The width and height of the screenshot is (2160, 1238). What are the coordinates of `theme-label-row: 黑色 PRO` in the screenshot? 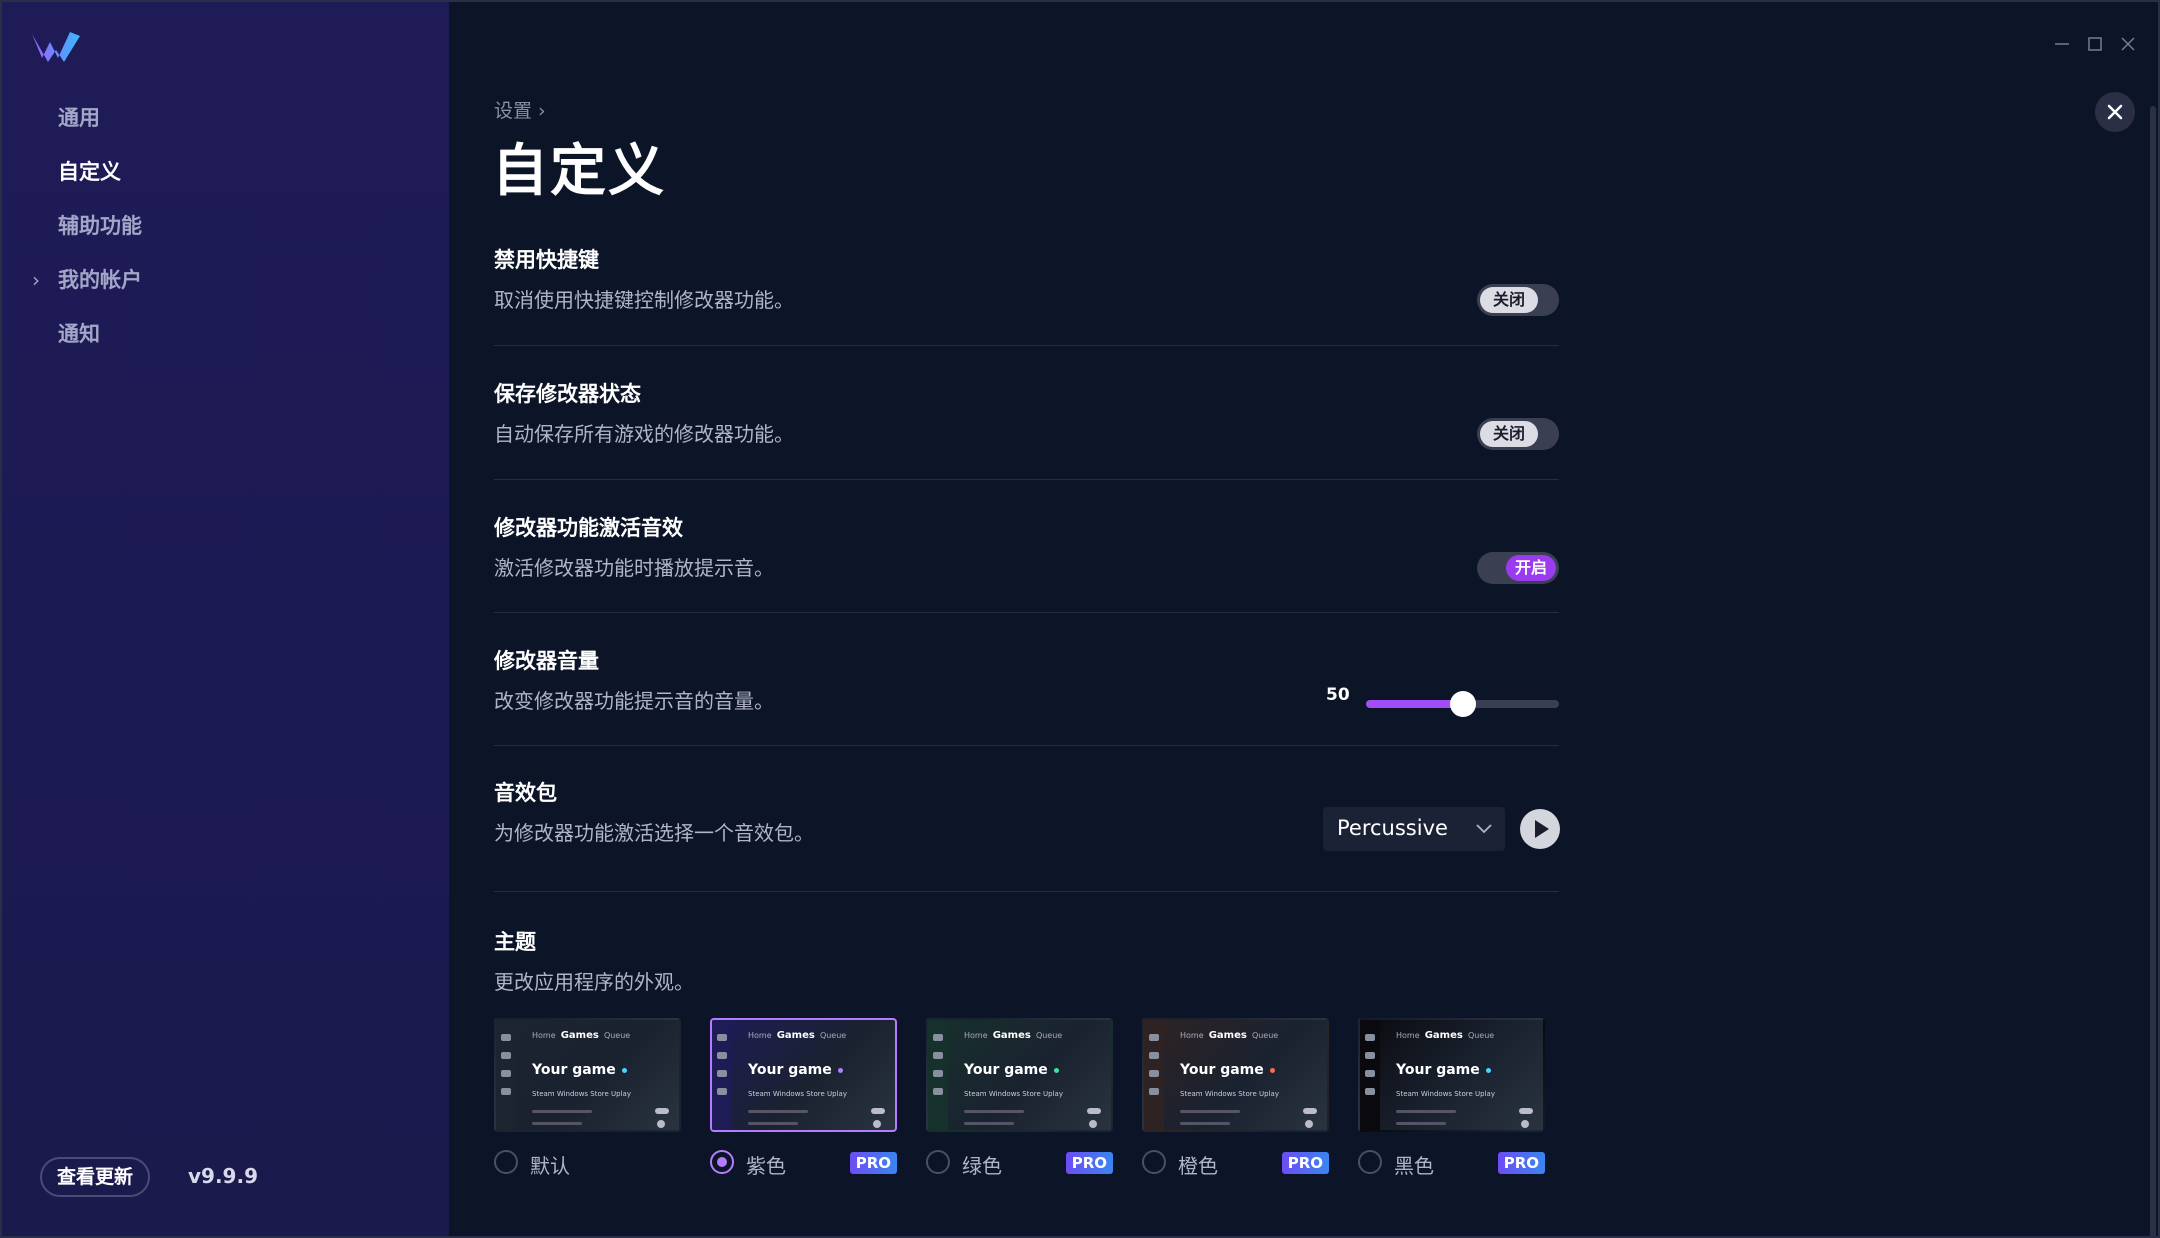 It's located at (1451, 1163).